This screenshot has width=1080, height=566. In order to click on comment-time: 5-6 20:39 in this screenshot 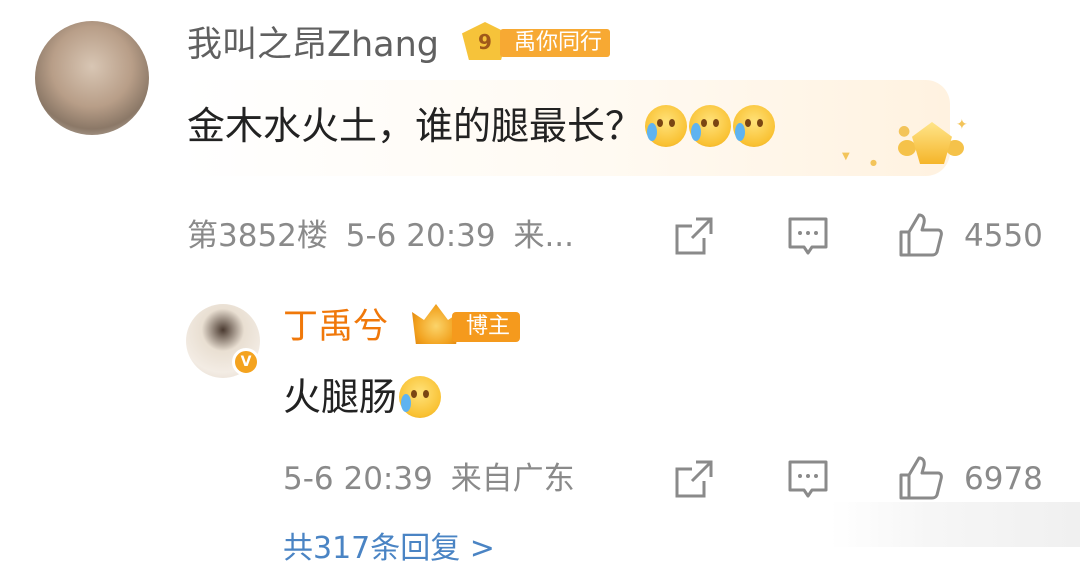, I will do `click(420, 236)`.